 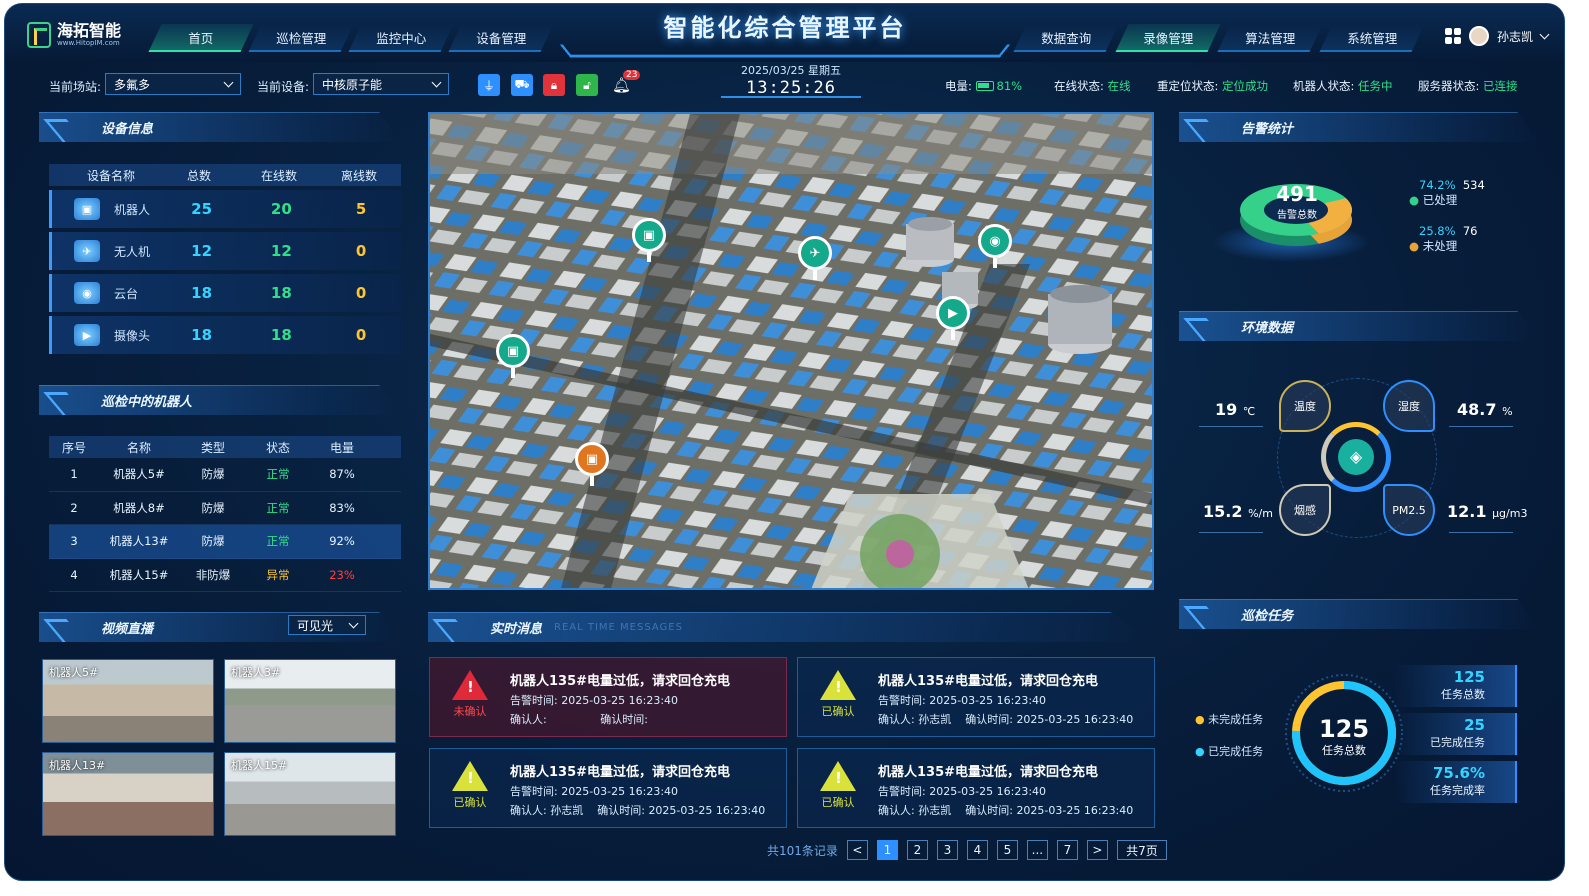 I want to click on legend-count: 534, so click(x=1473, y=185).